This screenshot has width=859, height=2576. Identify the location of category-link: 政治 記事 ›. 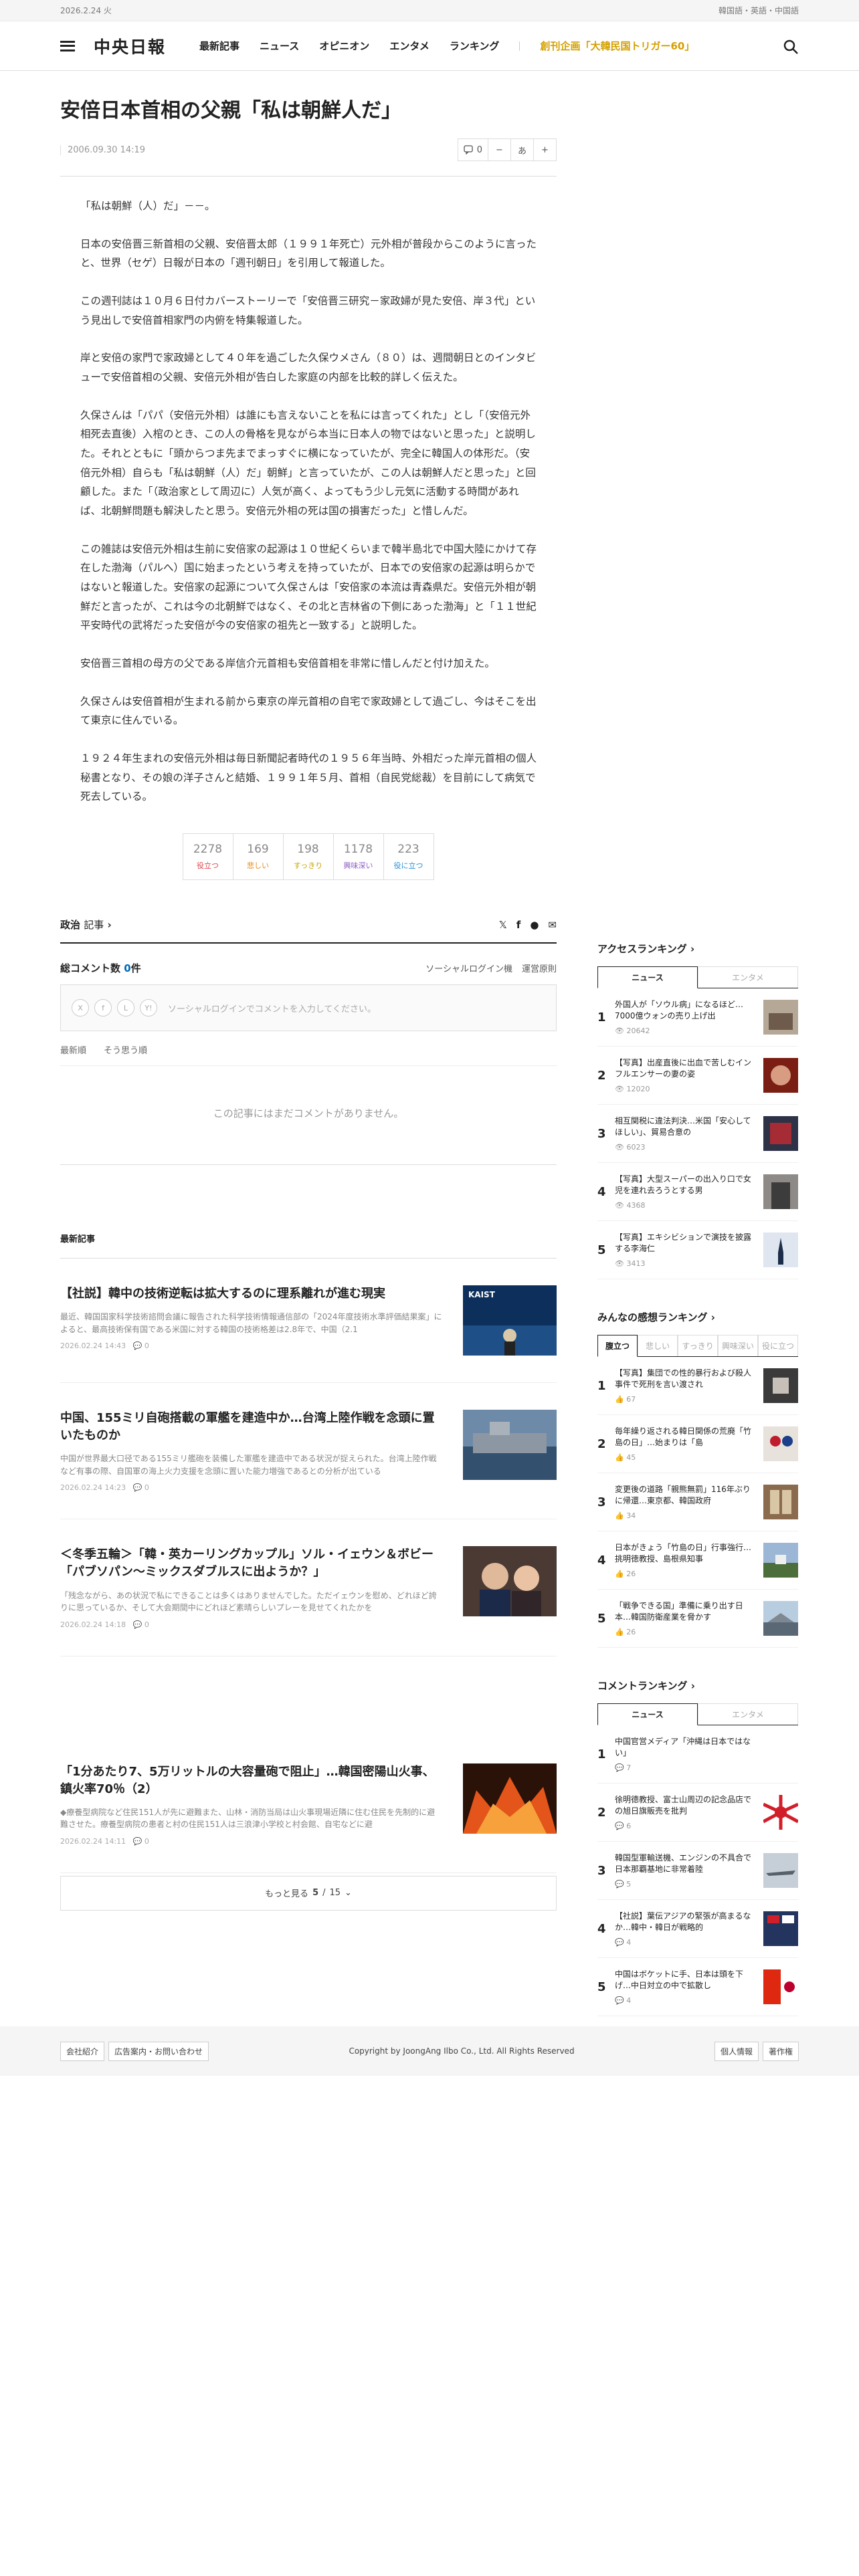
(86, 925).